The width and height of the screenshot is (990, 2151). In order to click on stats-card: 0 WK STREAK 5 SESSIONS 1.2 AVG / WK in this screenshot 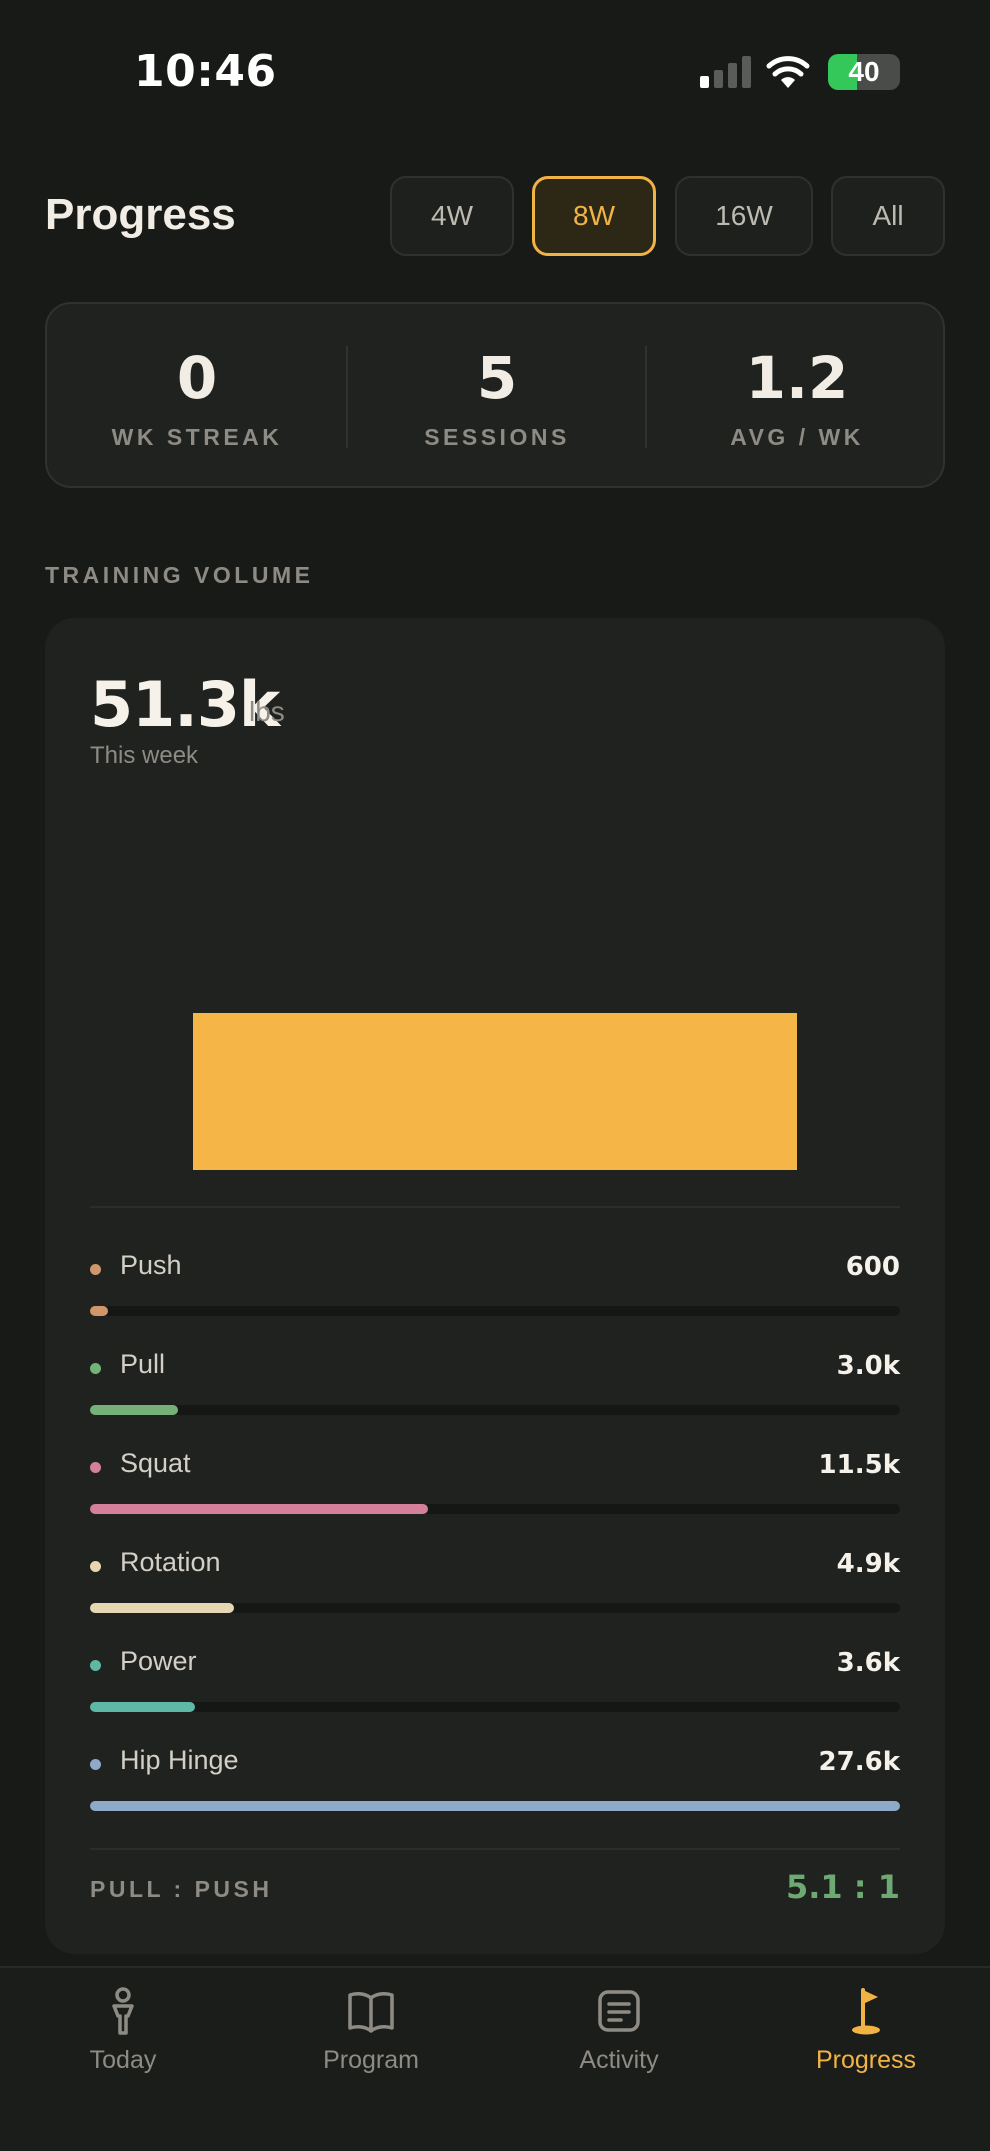, I will do `click(495, 395)`.